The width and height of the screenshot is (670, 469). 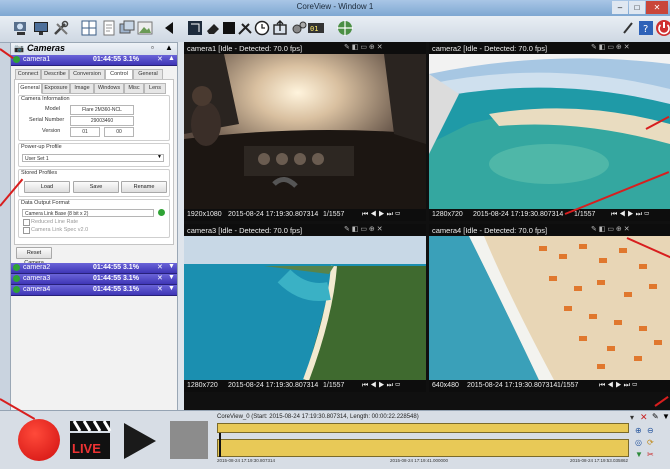 I want to click on collapse-icon: ▲, so click(x=171, y=58).